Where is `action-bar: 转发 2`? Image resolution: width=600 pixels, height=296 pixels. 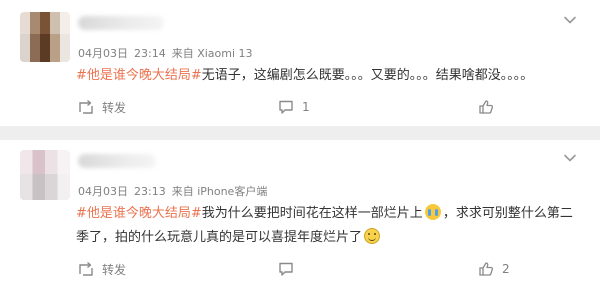
action-bar: 转发 2 is located at coordinates (300, 269).